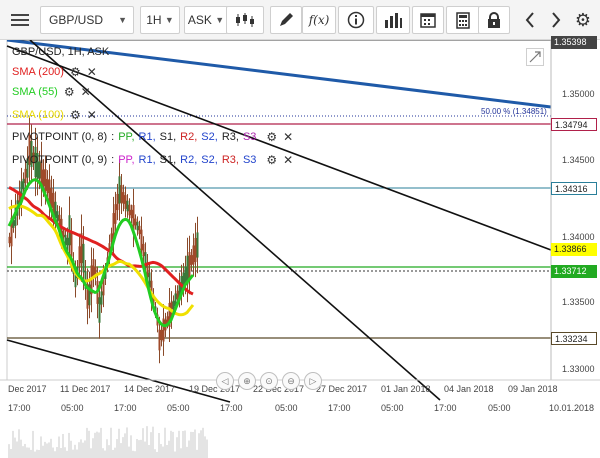 Image resolution: width=600 pixels, height=458 pixels. Describe the element at coordinates (313, 381) in the screenshot. I see `scroll-right-icon: ▷` at that location.